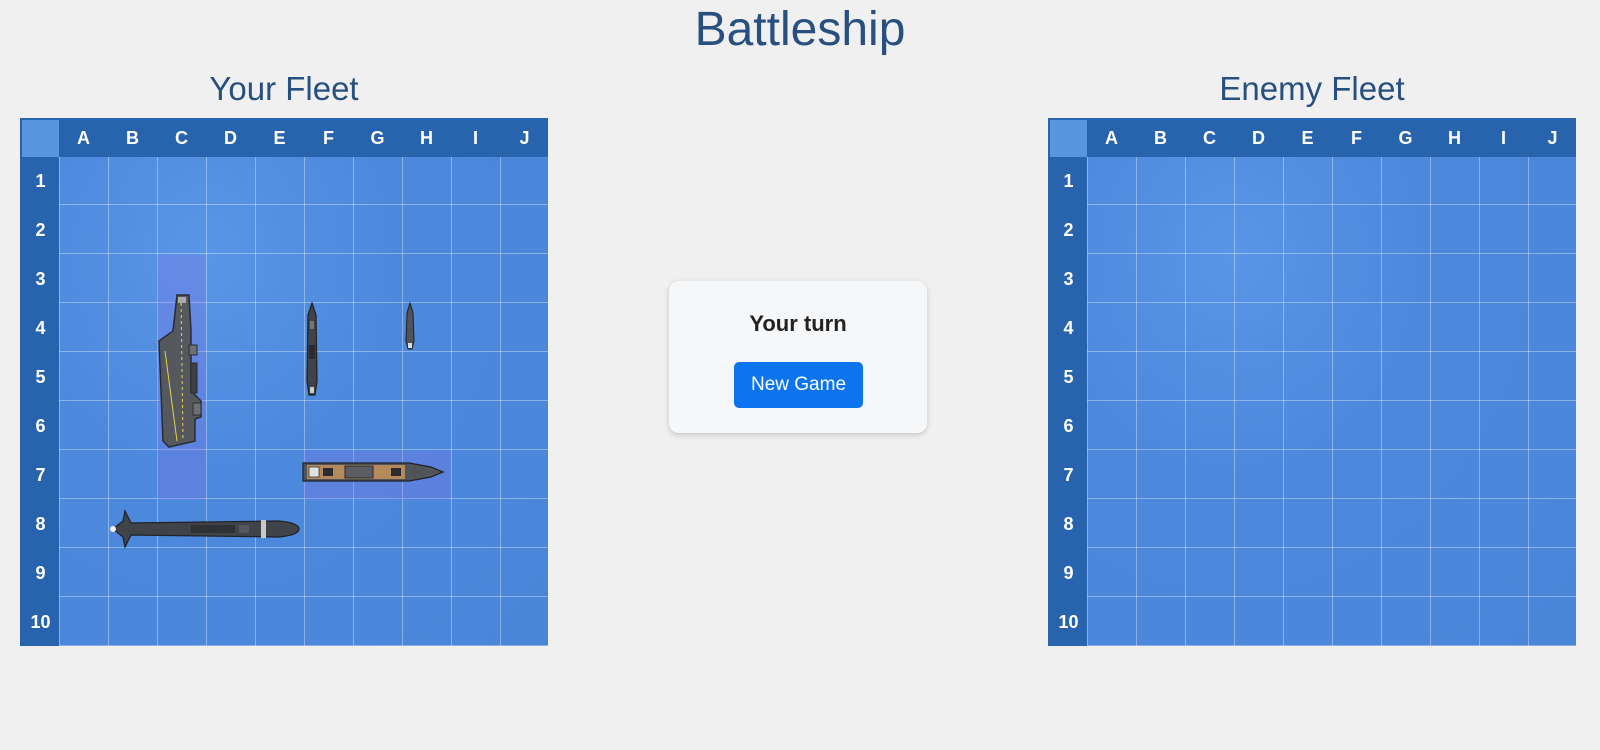  I want to click on turn-status: Your turn, so click(798, 323).